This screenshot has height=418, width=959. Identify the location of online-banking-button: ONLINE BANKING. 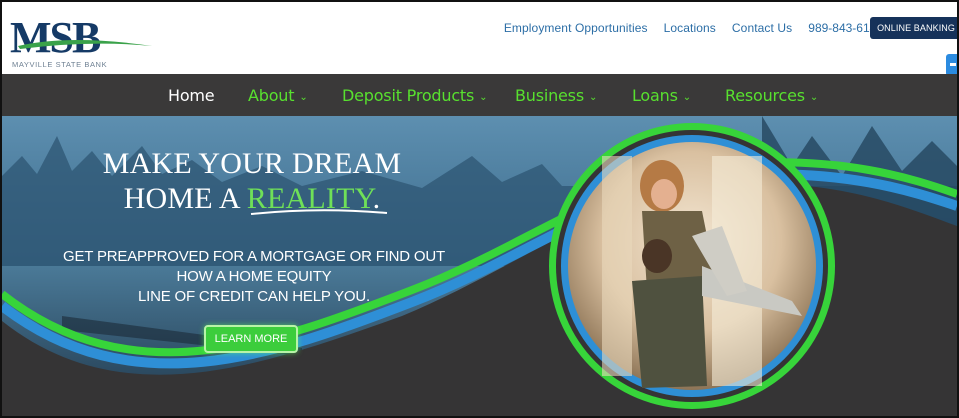
(913, 28).